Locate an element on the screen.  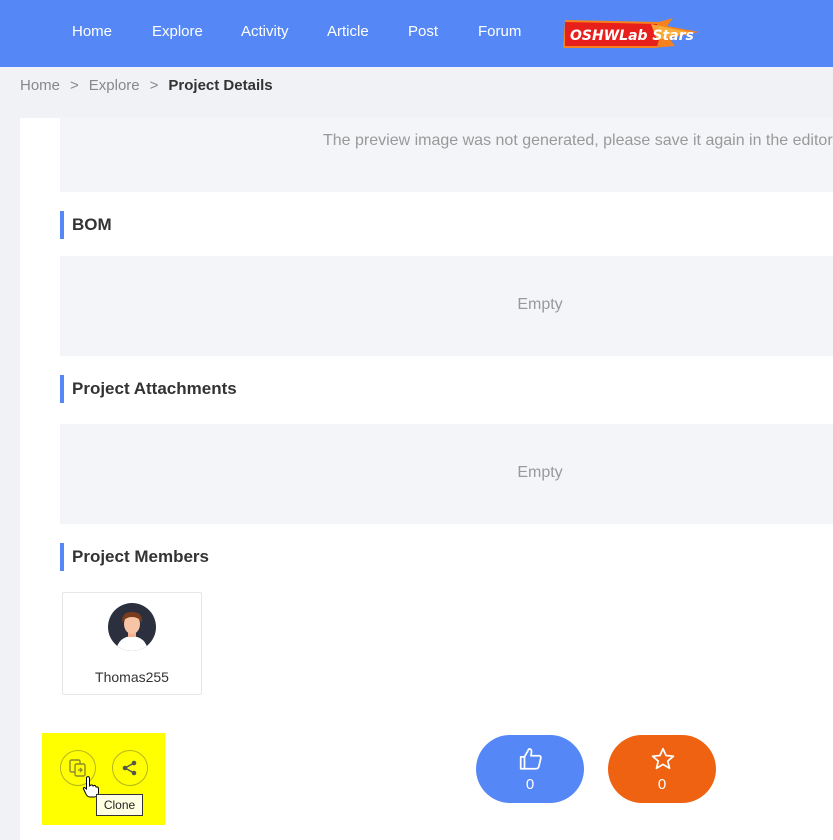
like-count: 0 is located at coordinates (530, 784).